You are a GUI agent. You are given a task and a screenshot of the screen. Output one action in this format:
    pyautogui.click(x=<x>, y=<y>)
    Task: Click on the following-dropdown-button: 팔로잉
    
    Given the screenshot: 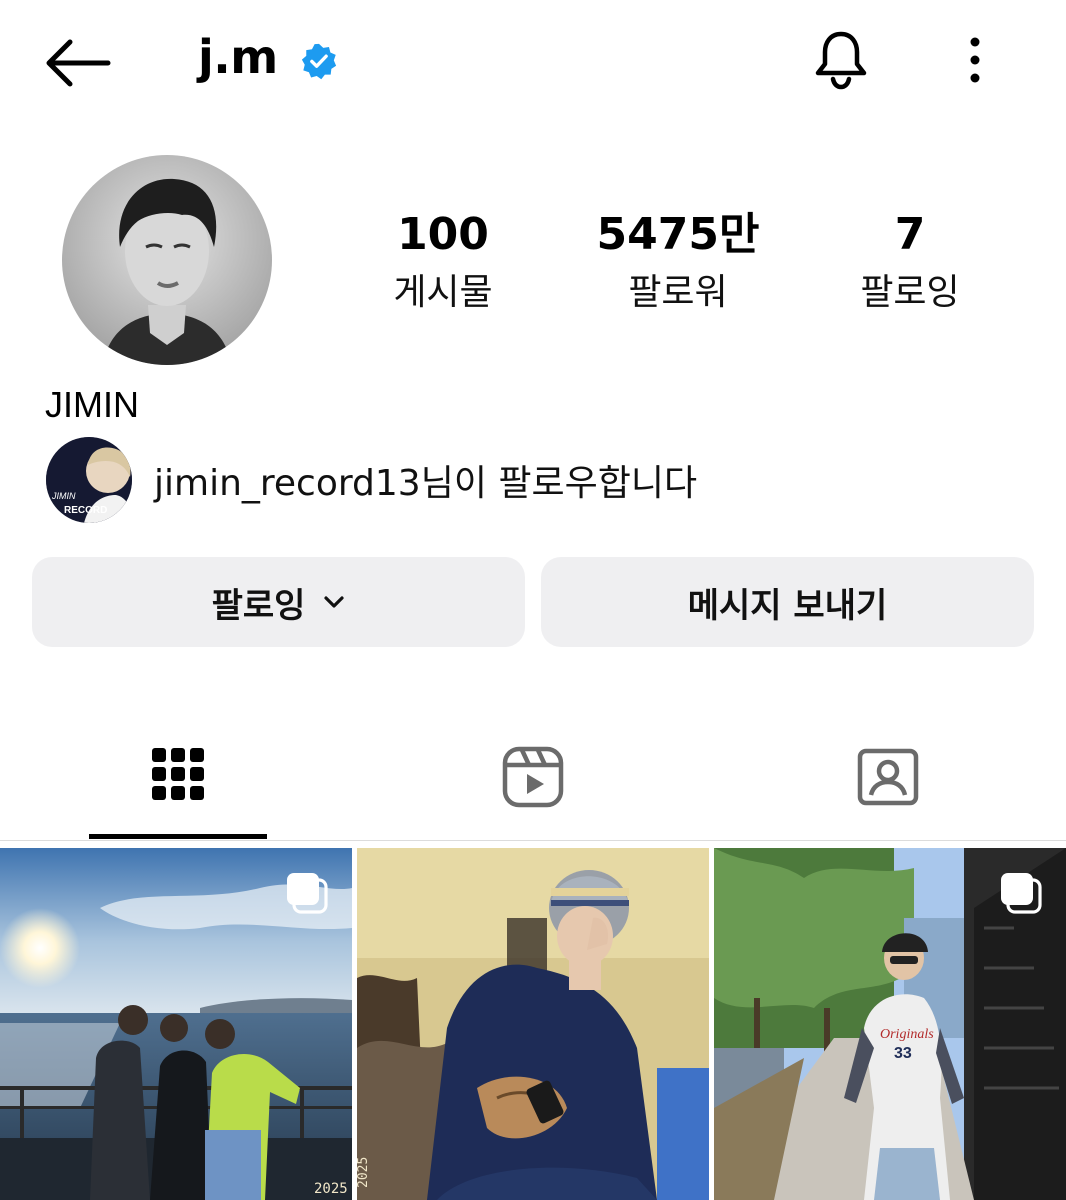 What is the action you would take?
    pyautogui.click(x=278, y=602)
    